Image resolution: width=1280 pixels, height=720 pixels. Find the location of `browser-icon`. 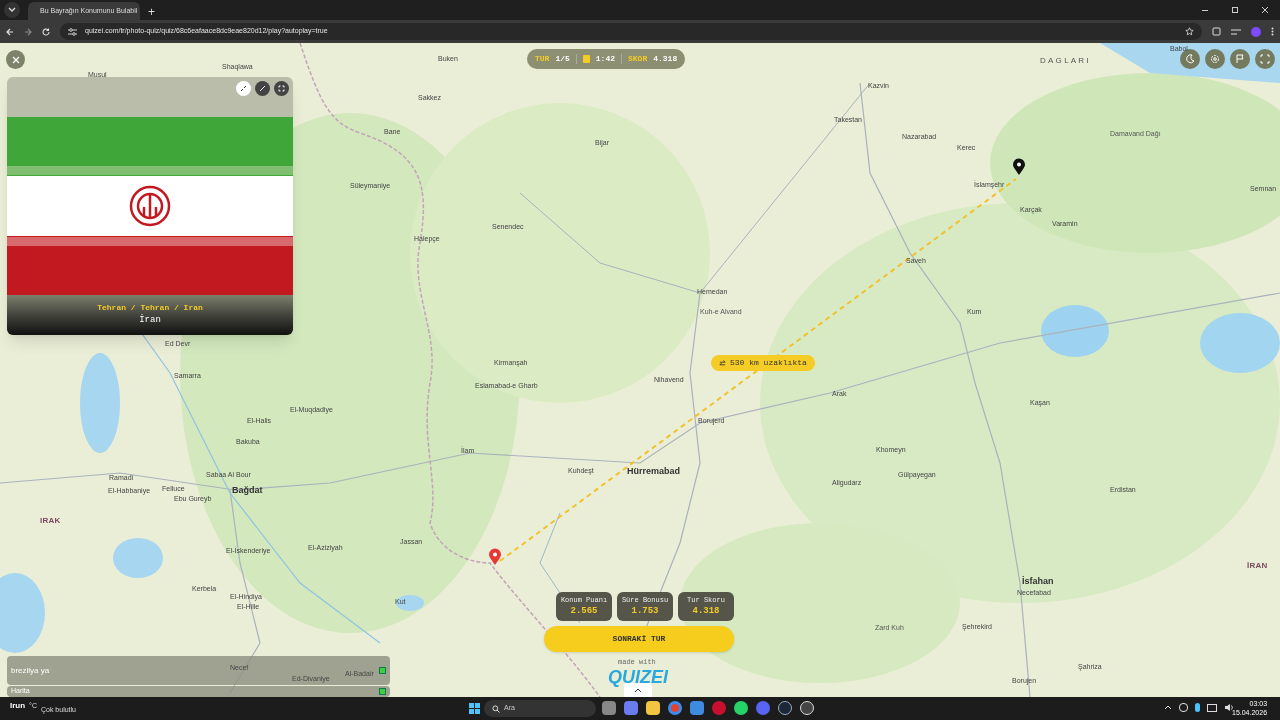

browser-icon is located at coordinates (675, 708).